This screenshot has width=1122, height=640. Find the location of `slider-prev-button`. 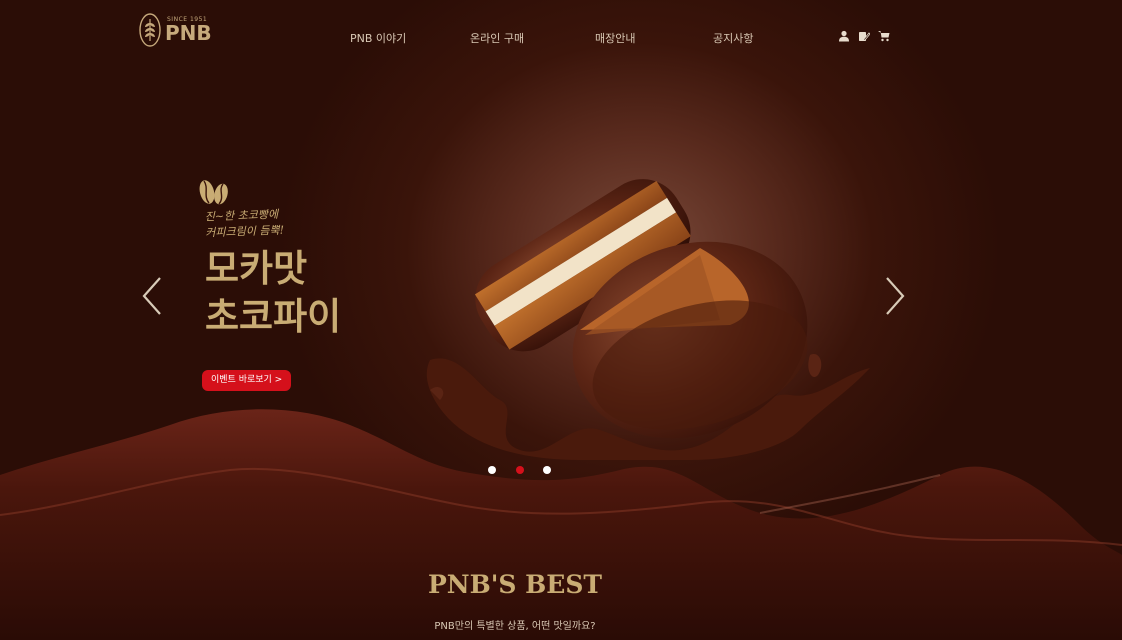

slider-prev-button is located at coordinates (152, 296).